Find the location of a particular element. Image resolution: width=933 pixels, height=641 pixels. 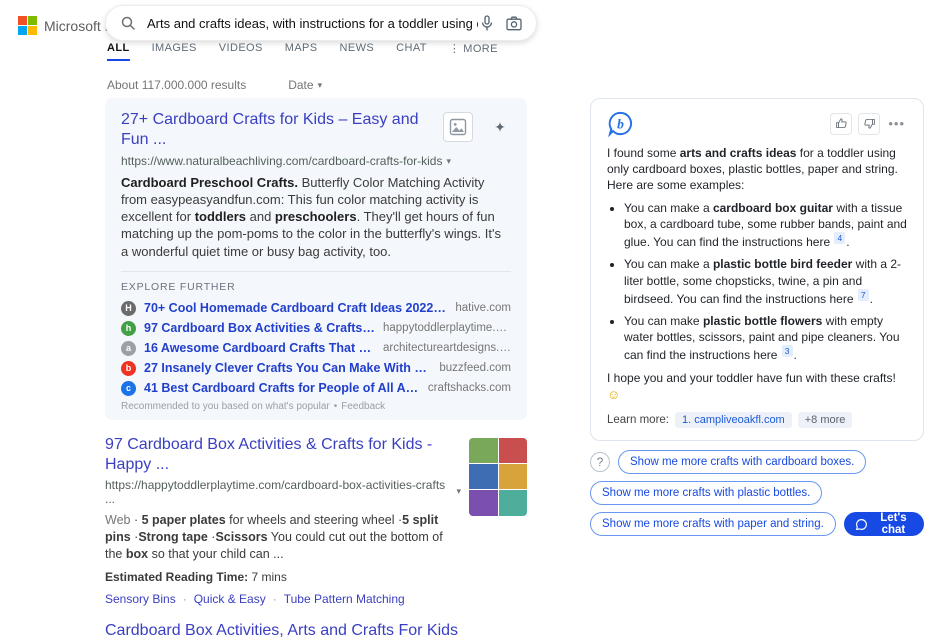

explore-domain: happytoddlerplaytime.com is located at coordinates (447, 328).